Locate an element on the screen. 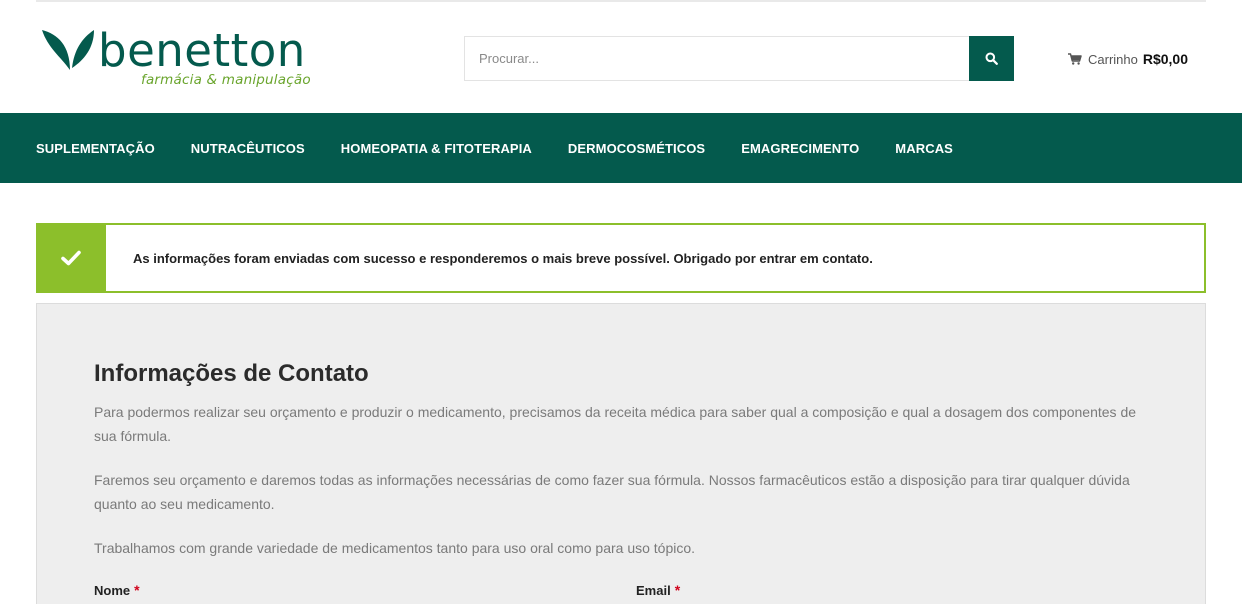 Image resolution: width=1242 pixels, height=604 pixels. search-button is located at coordinates (991, 58).